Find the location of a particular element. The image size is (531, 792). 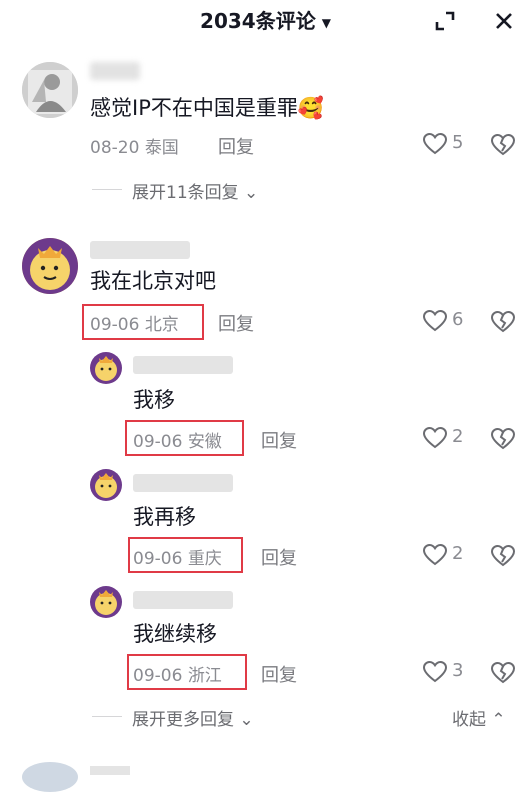

reply-location: 重庆 is located at coordinates (204, 559).